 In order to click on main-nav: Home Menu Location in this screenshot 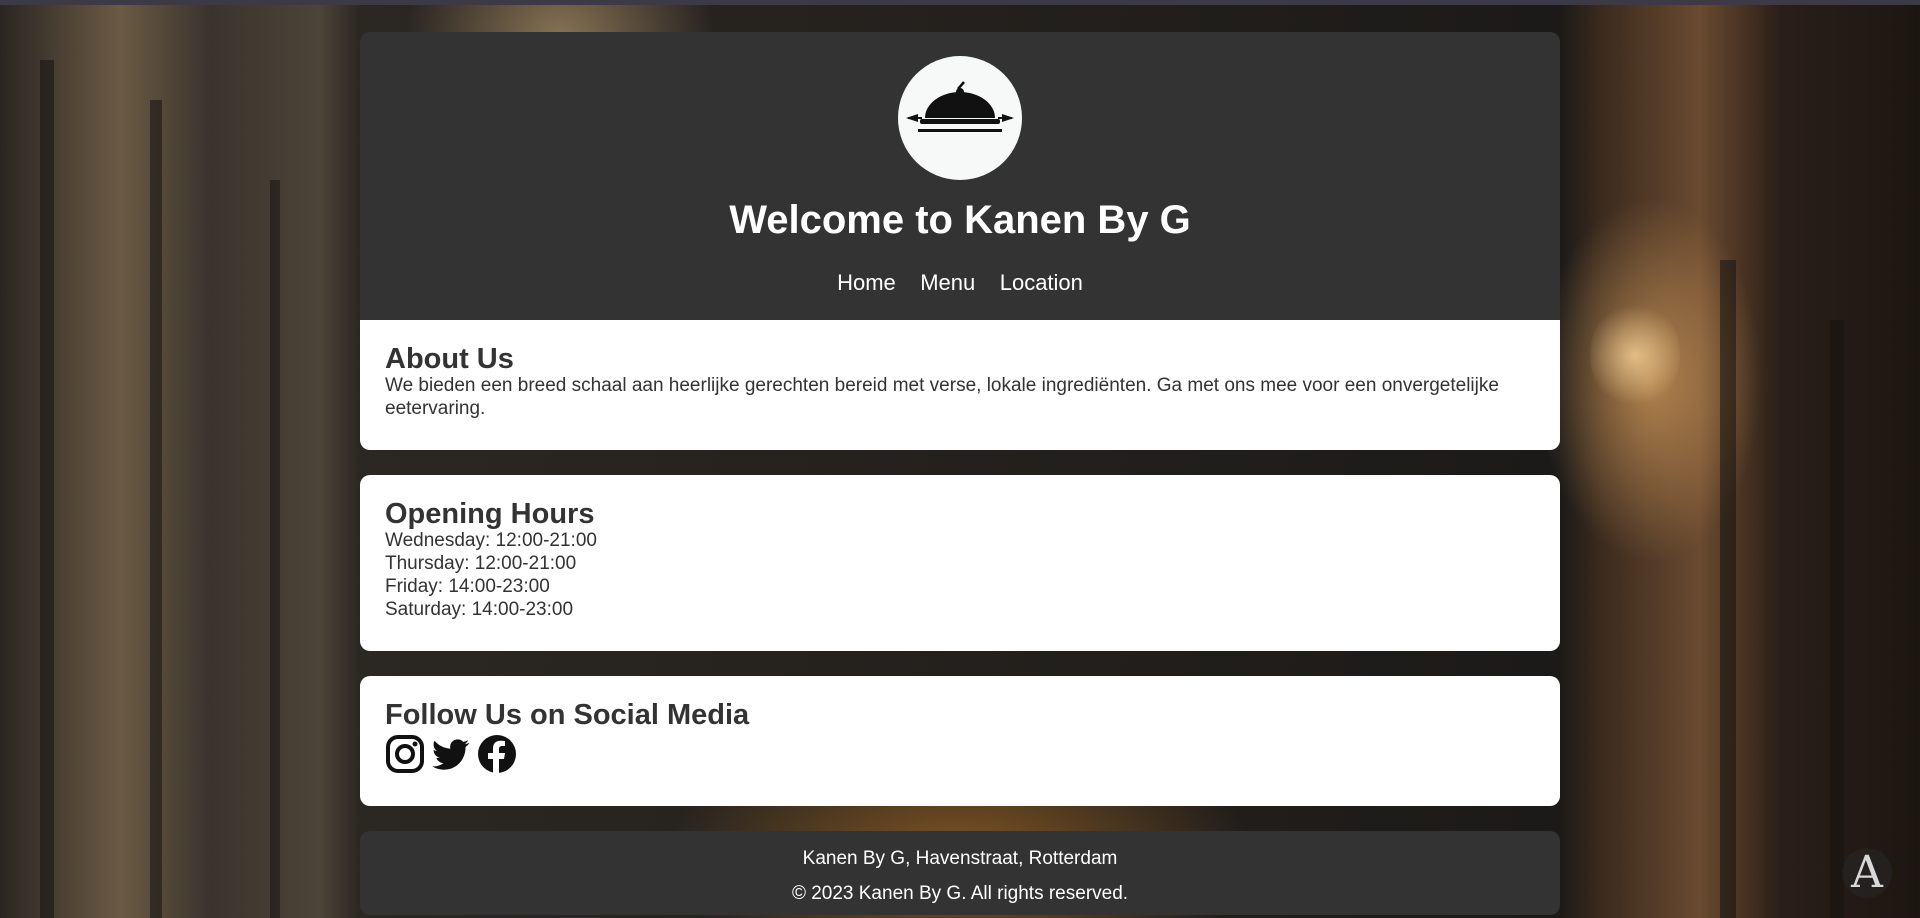, I will do `click(960, 283)`.